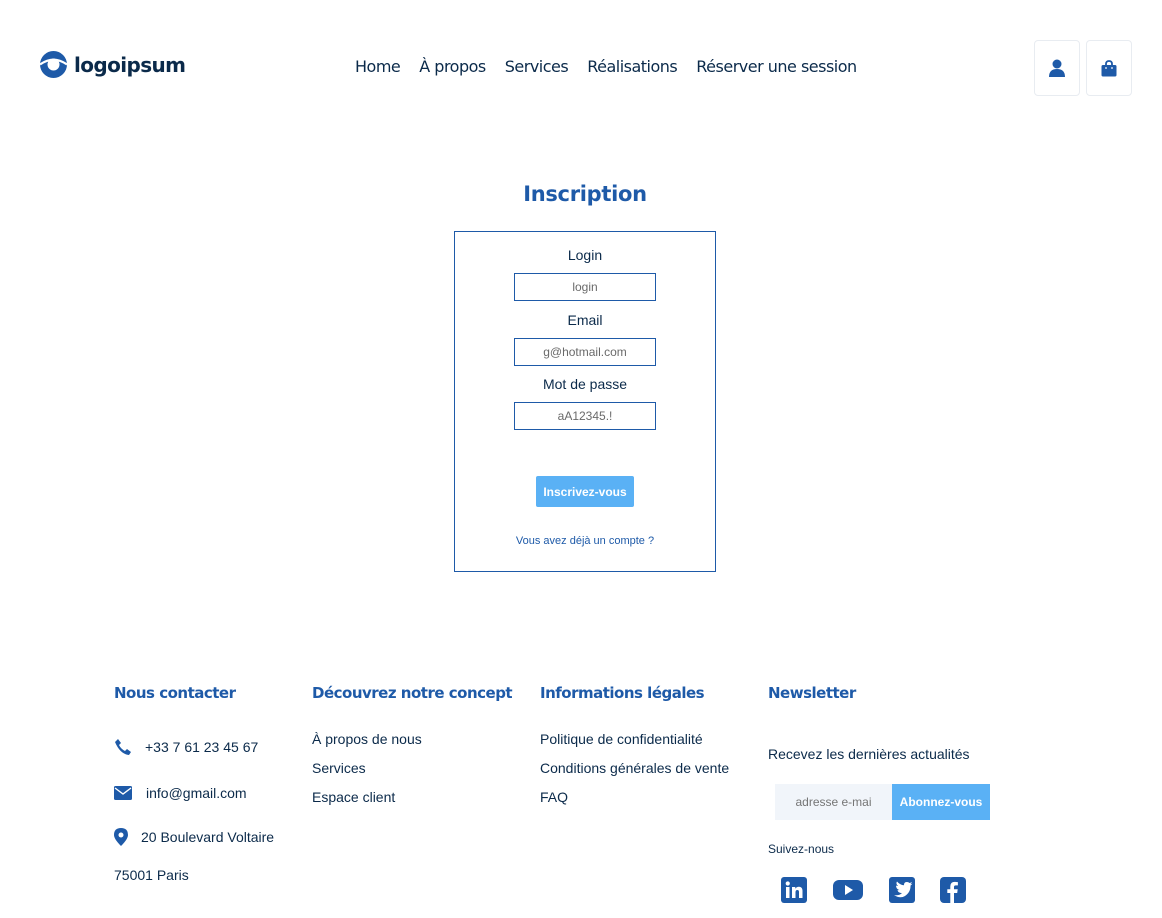 The image size is (1162, 918). I want to click on linkedin-icon, so click(794, 890).